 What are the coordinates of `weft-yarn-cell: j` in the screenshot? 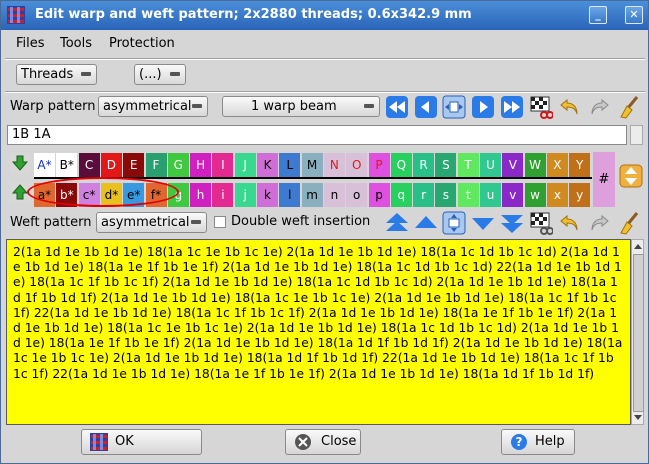 It's located at (245, 195).